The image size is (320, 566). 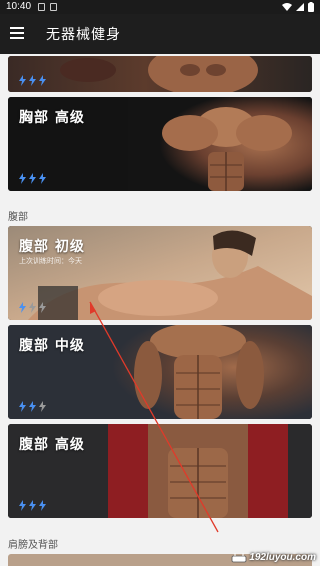 What do you see at coordinates (52, 118) in the screenshot?
I see `workout-card-title: 胸部 高级` at bounding box center [52, 118].